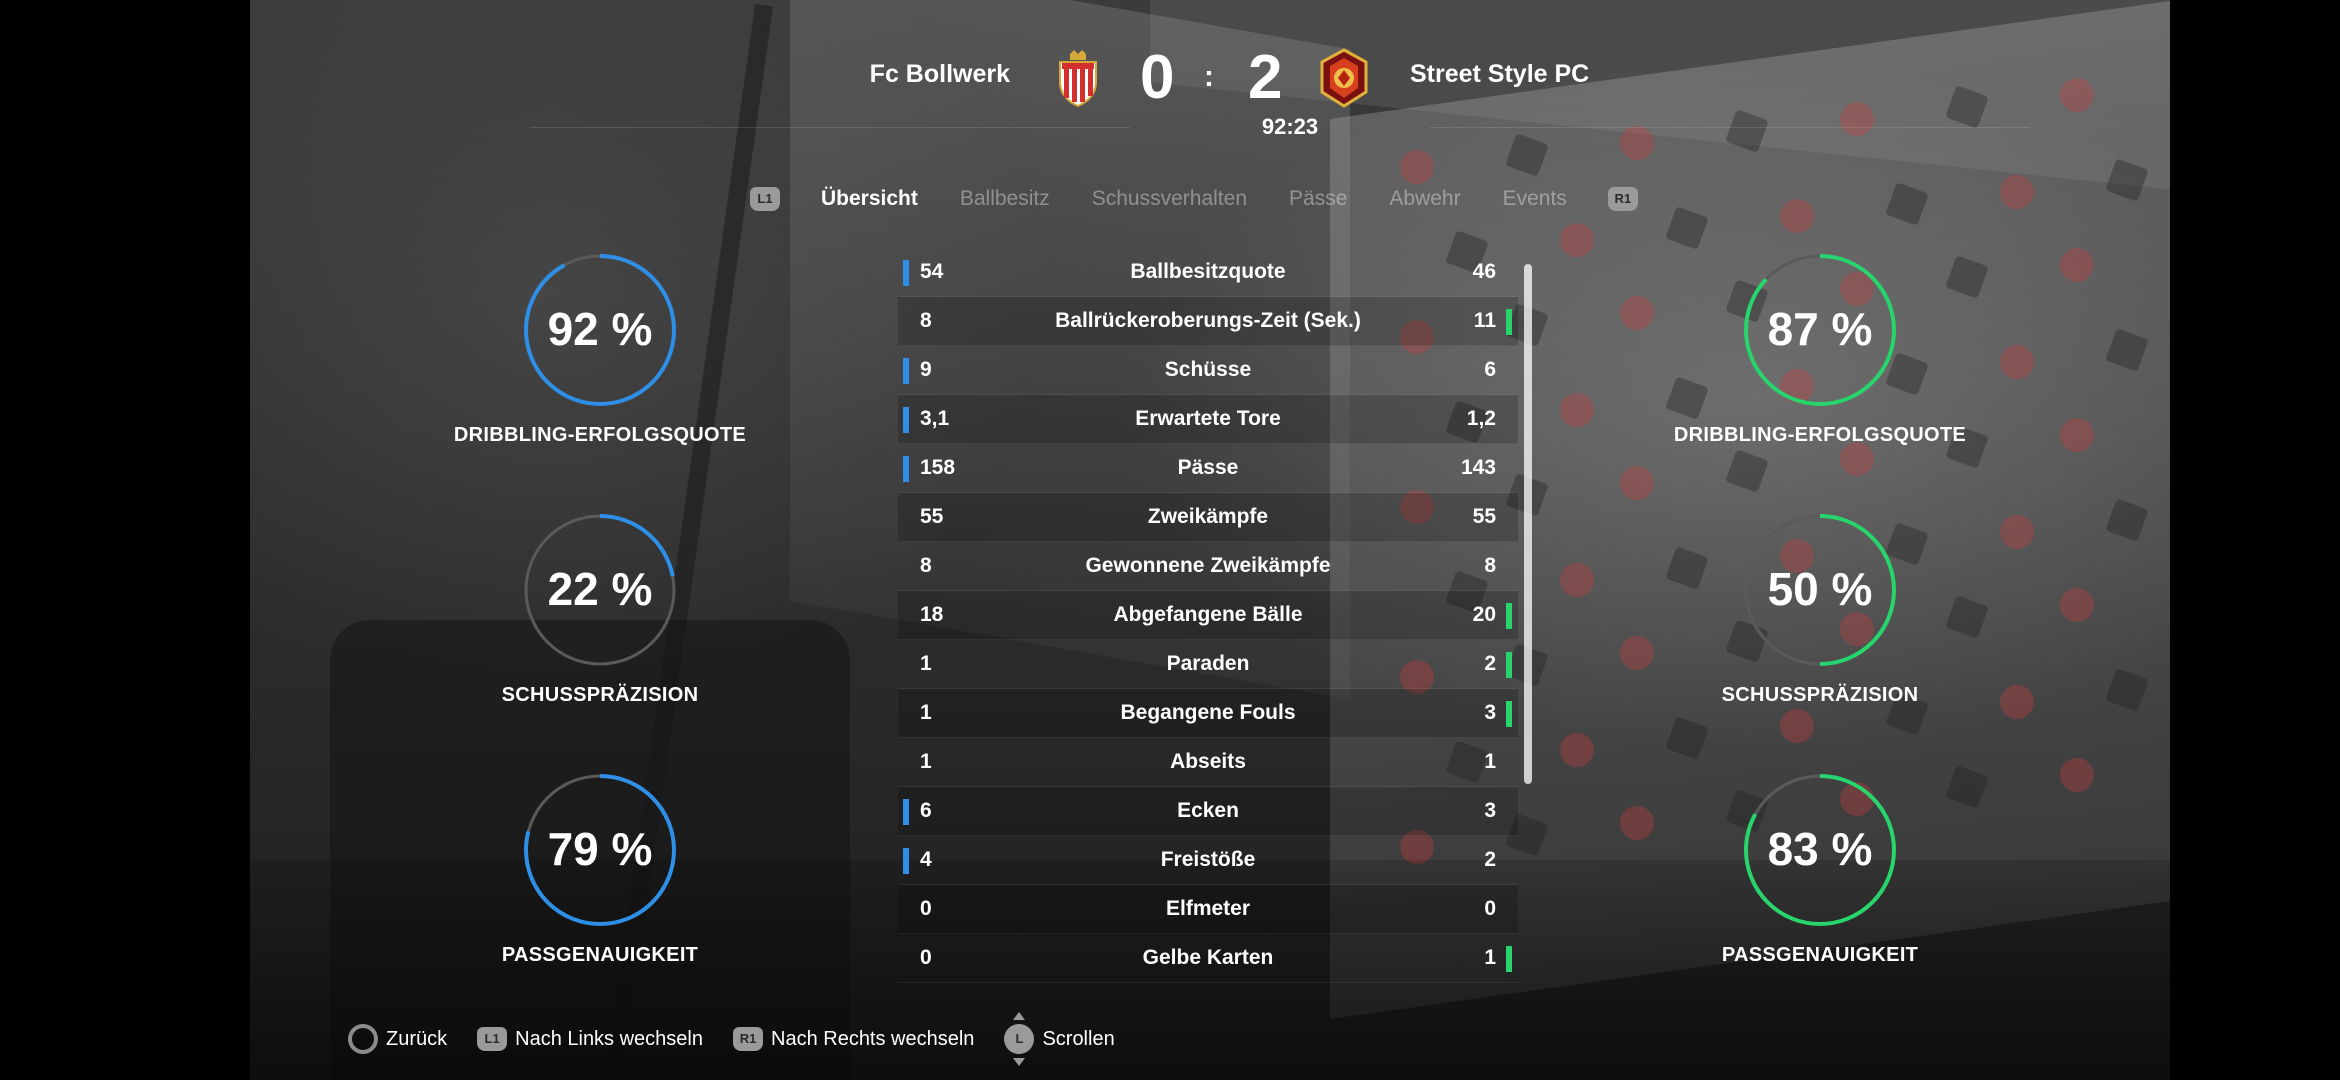 The height and width of the screenshot is (1080, 2340). I want to click on away-value: 11, so click(1484, 320).